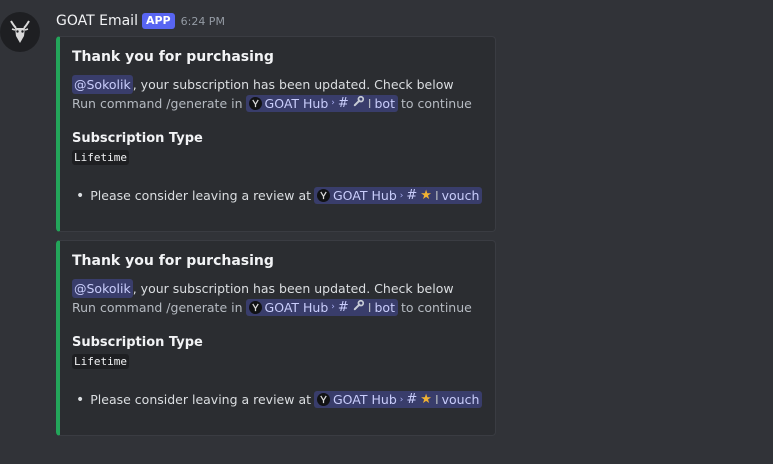 This screenshot has height=464, width=773. I want to click on message-header: GOAT Email APP 6:24 PM, so click(140, 21).